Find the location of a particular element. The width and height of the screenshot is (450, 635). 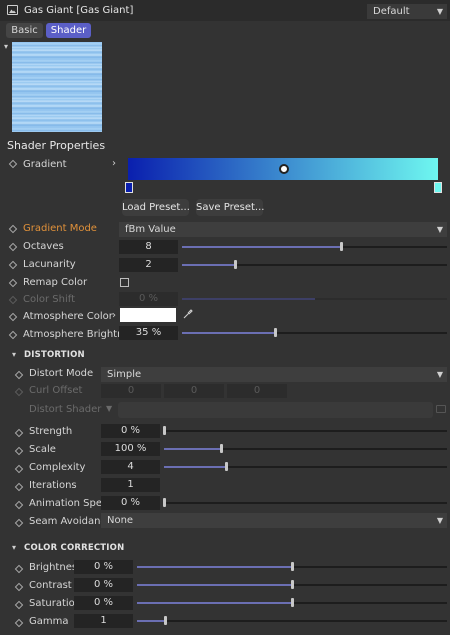

seam-avoidance-value: None is located at coordinates (120, 520).